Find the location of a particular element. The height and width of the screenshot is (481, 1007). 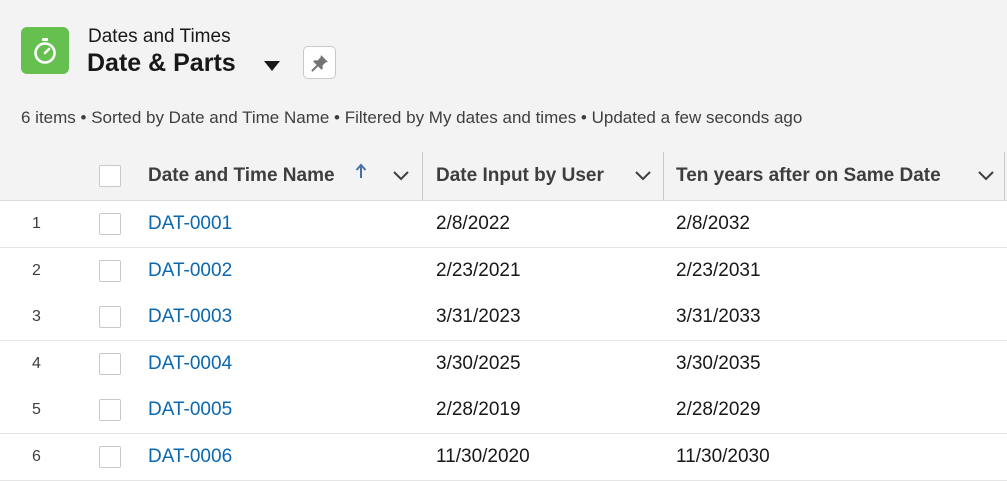

ten-years-cell: 2/8/2032 is located at coordinates (713, 223).